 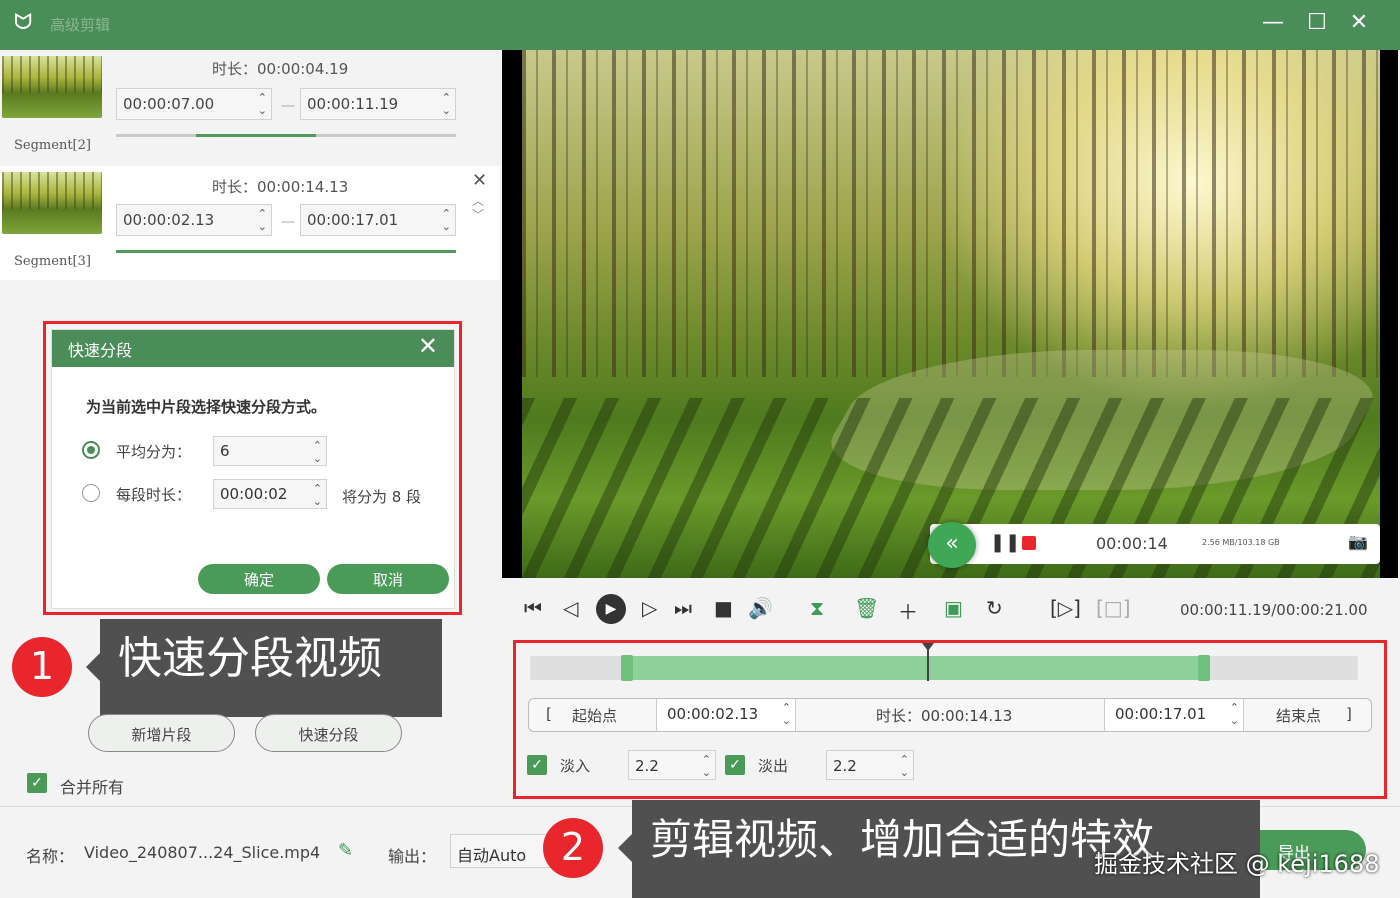 I want to click on timeline-playhead, so click(x=928, y=662).